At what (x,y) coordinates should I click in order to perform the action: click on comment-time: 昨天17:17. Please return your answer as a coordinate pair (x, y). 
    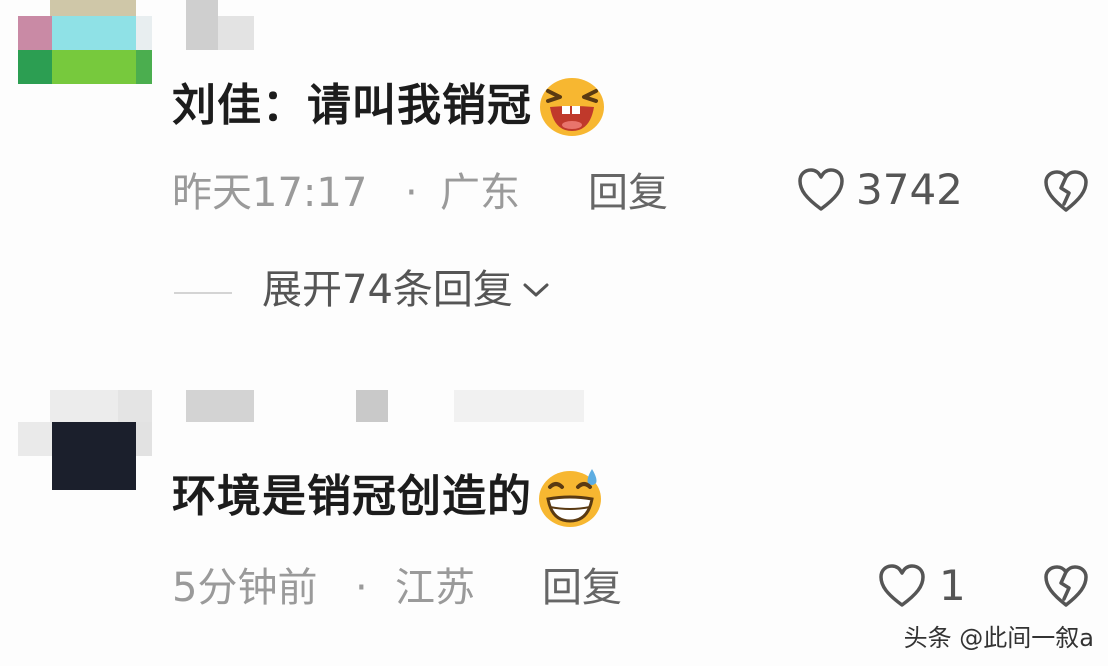
    Looking at the image, I should click on (270, 193).